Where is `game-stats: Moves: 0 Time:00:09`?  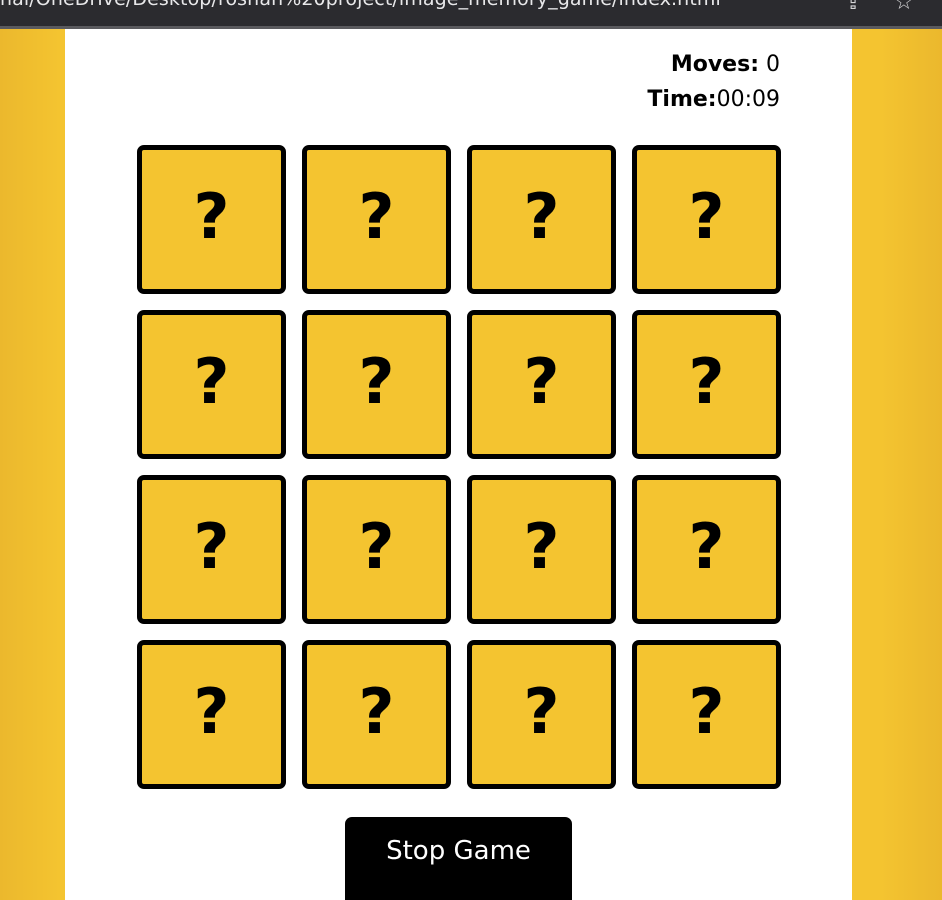
game-stats: Moves: 0 Time:00:09 is located at coordinates (713, 82).